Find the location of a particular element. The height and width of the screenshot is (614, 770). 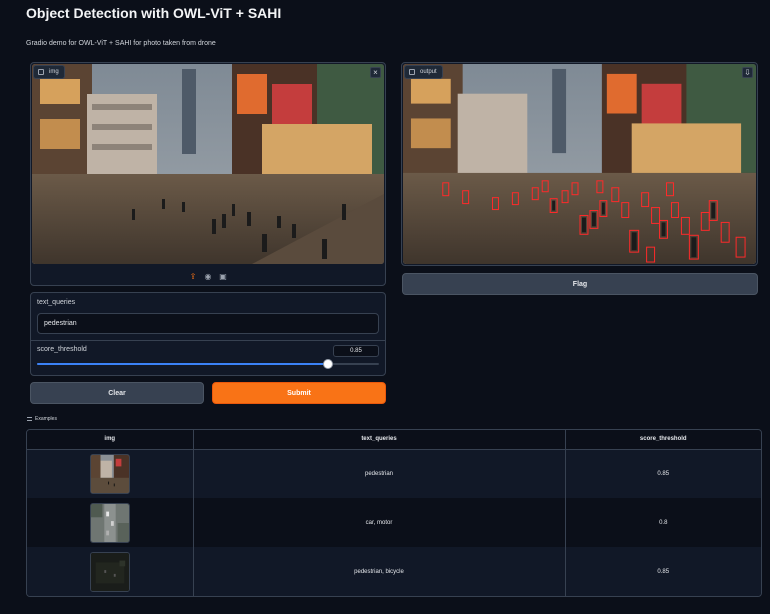

table-row: pedestrian, bicycle 0.85 is located at coordinates (394, 571).